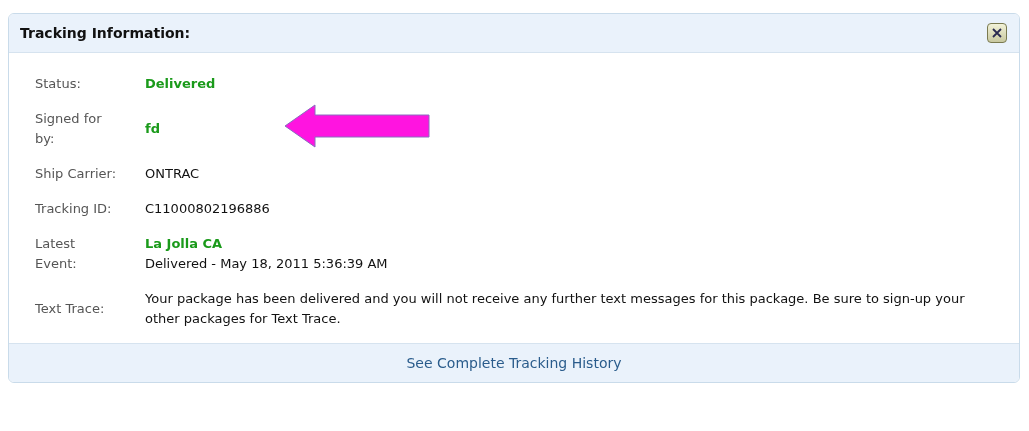 The width and height of the screenshot is (1029, 431). I want to click on field-value: ONTRAC, so click(172, 174).